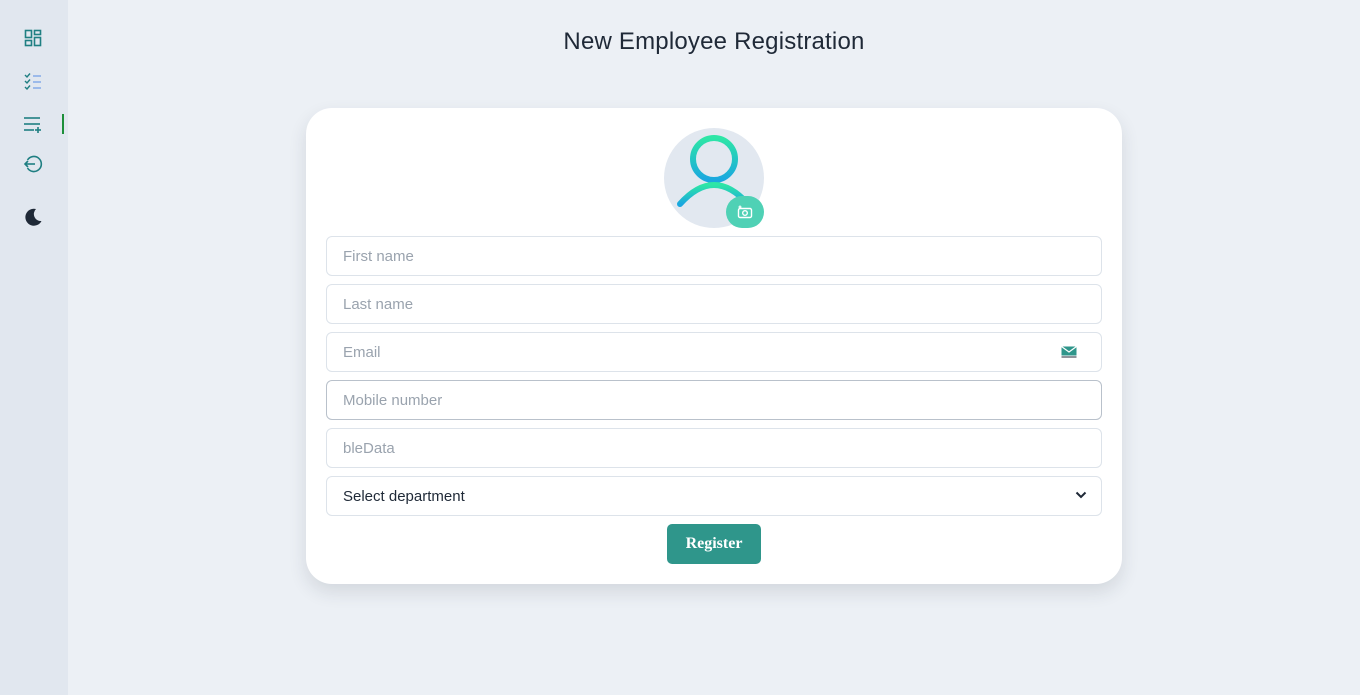  What do you see at coordinates (714, 496) in the screenshot?
I see `department-select: Select department` at bounding box center [714, 496].